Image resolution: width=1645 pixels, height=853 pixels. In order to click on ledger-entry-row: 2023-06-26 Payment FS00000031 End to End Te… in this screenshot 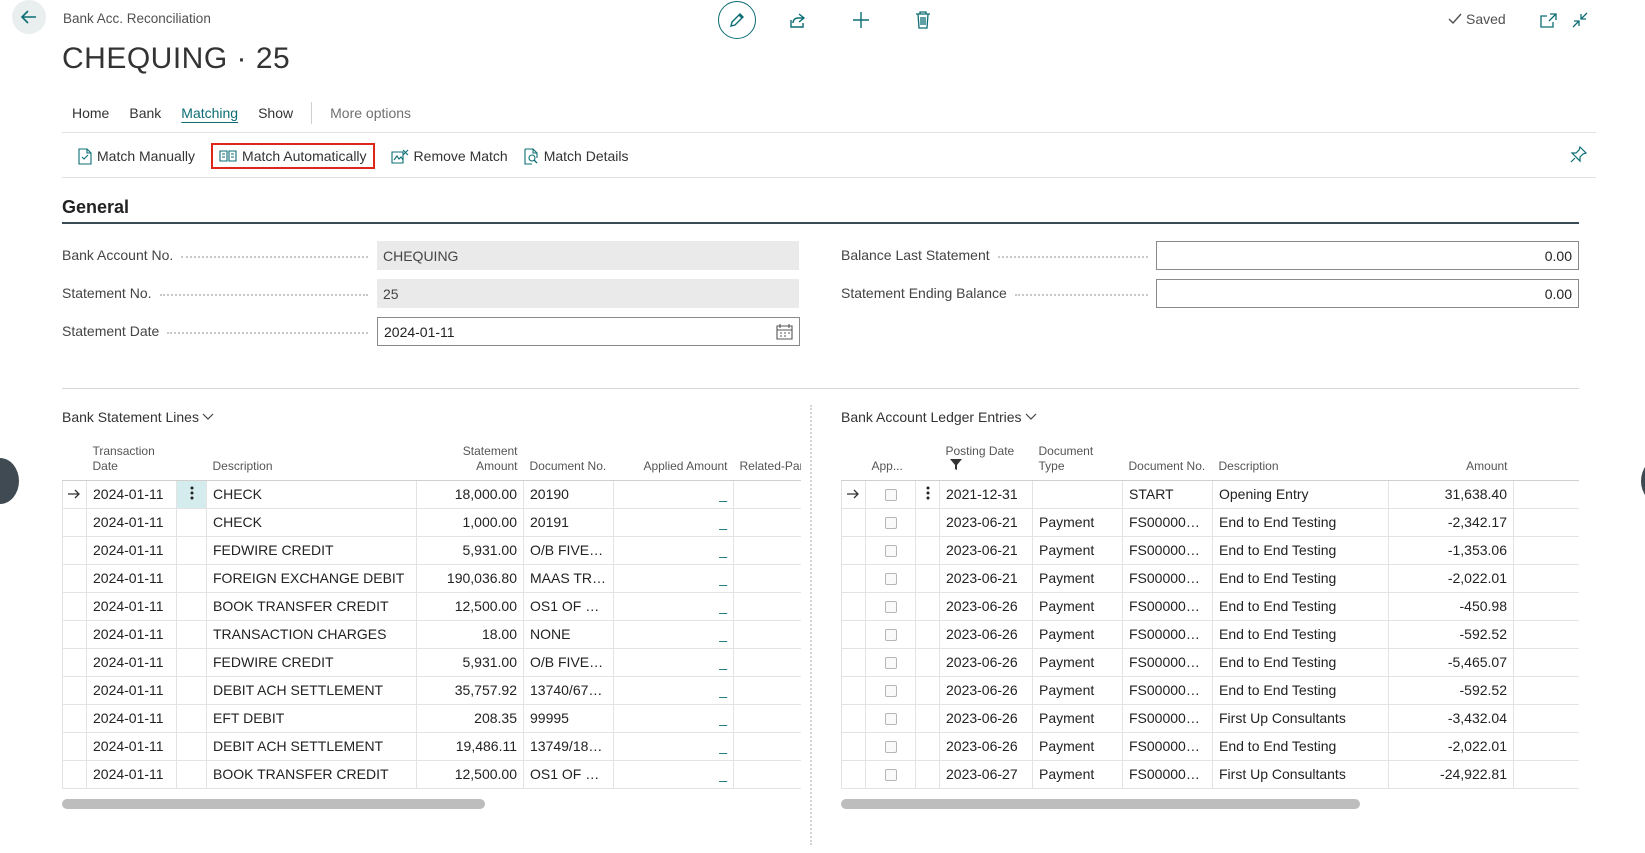, I will do `click(1210, 634)`.